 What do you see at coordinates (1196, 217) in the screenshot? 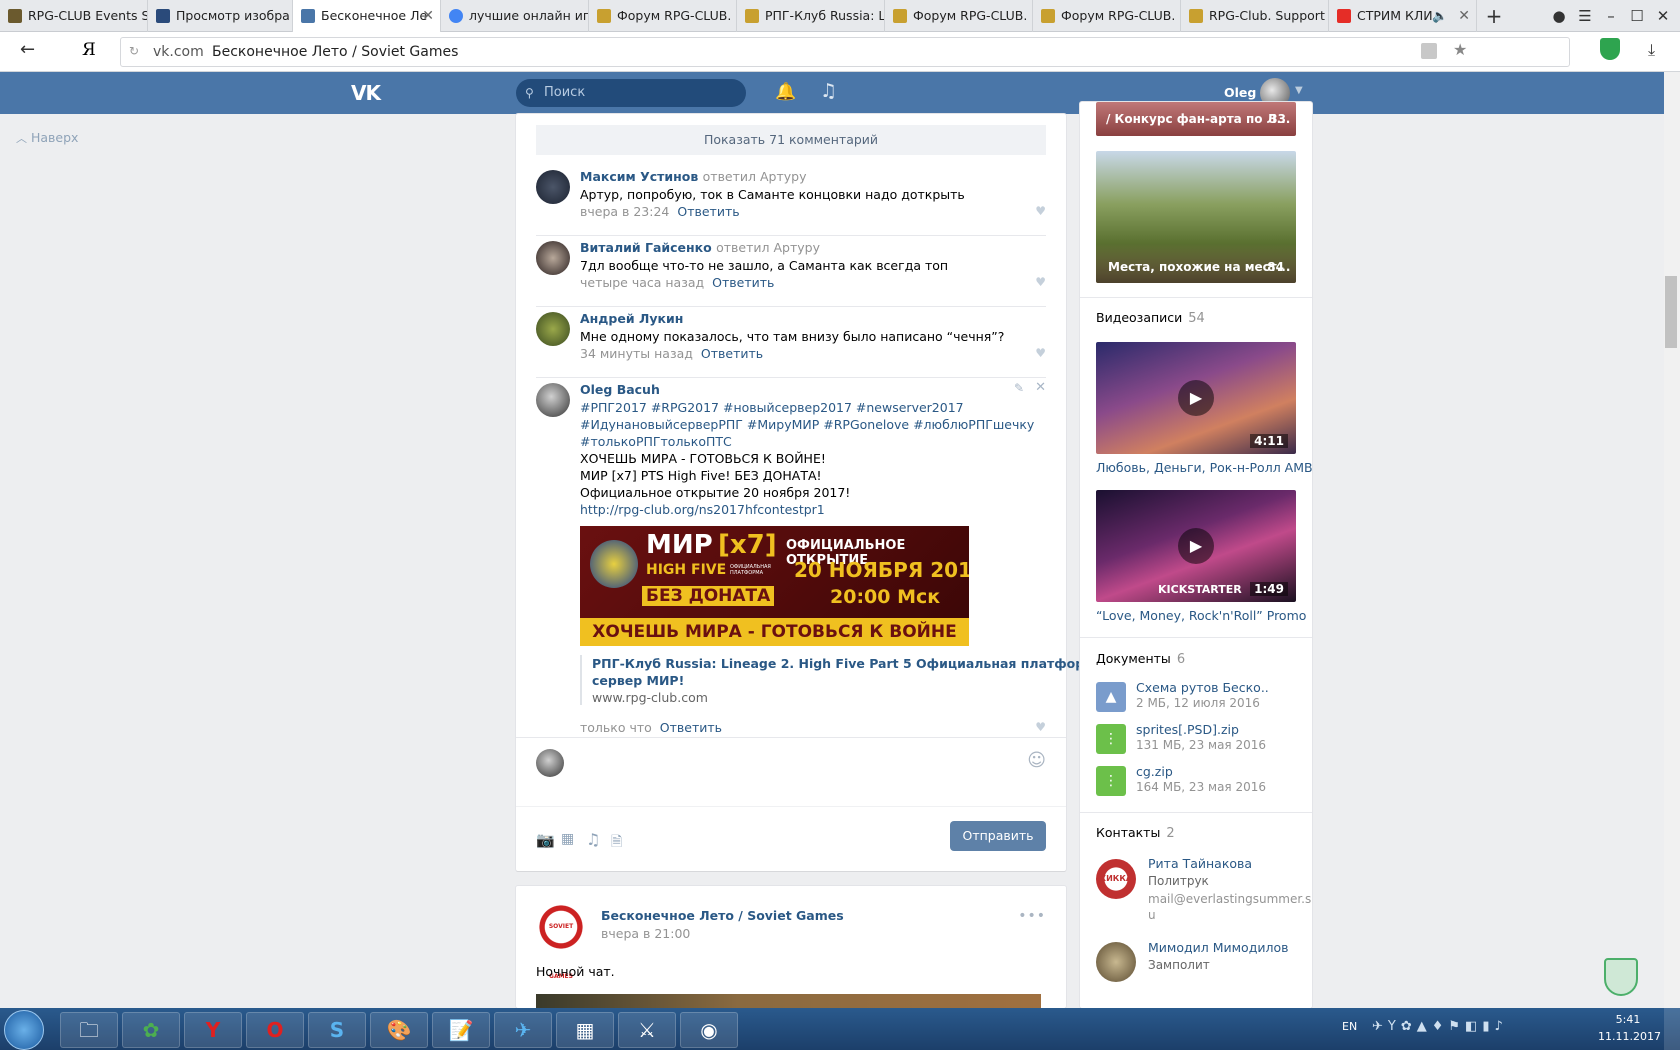
I see `album-thumb: Места, похожие на мест... 84` at bounding box center [1196, 217].